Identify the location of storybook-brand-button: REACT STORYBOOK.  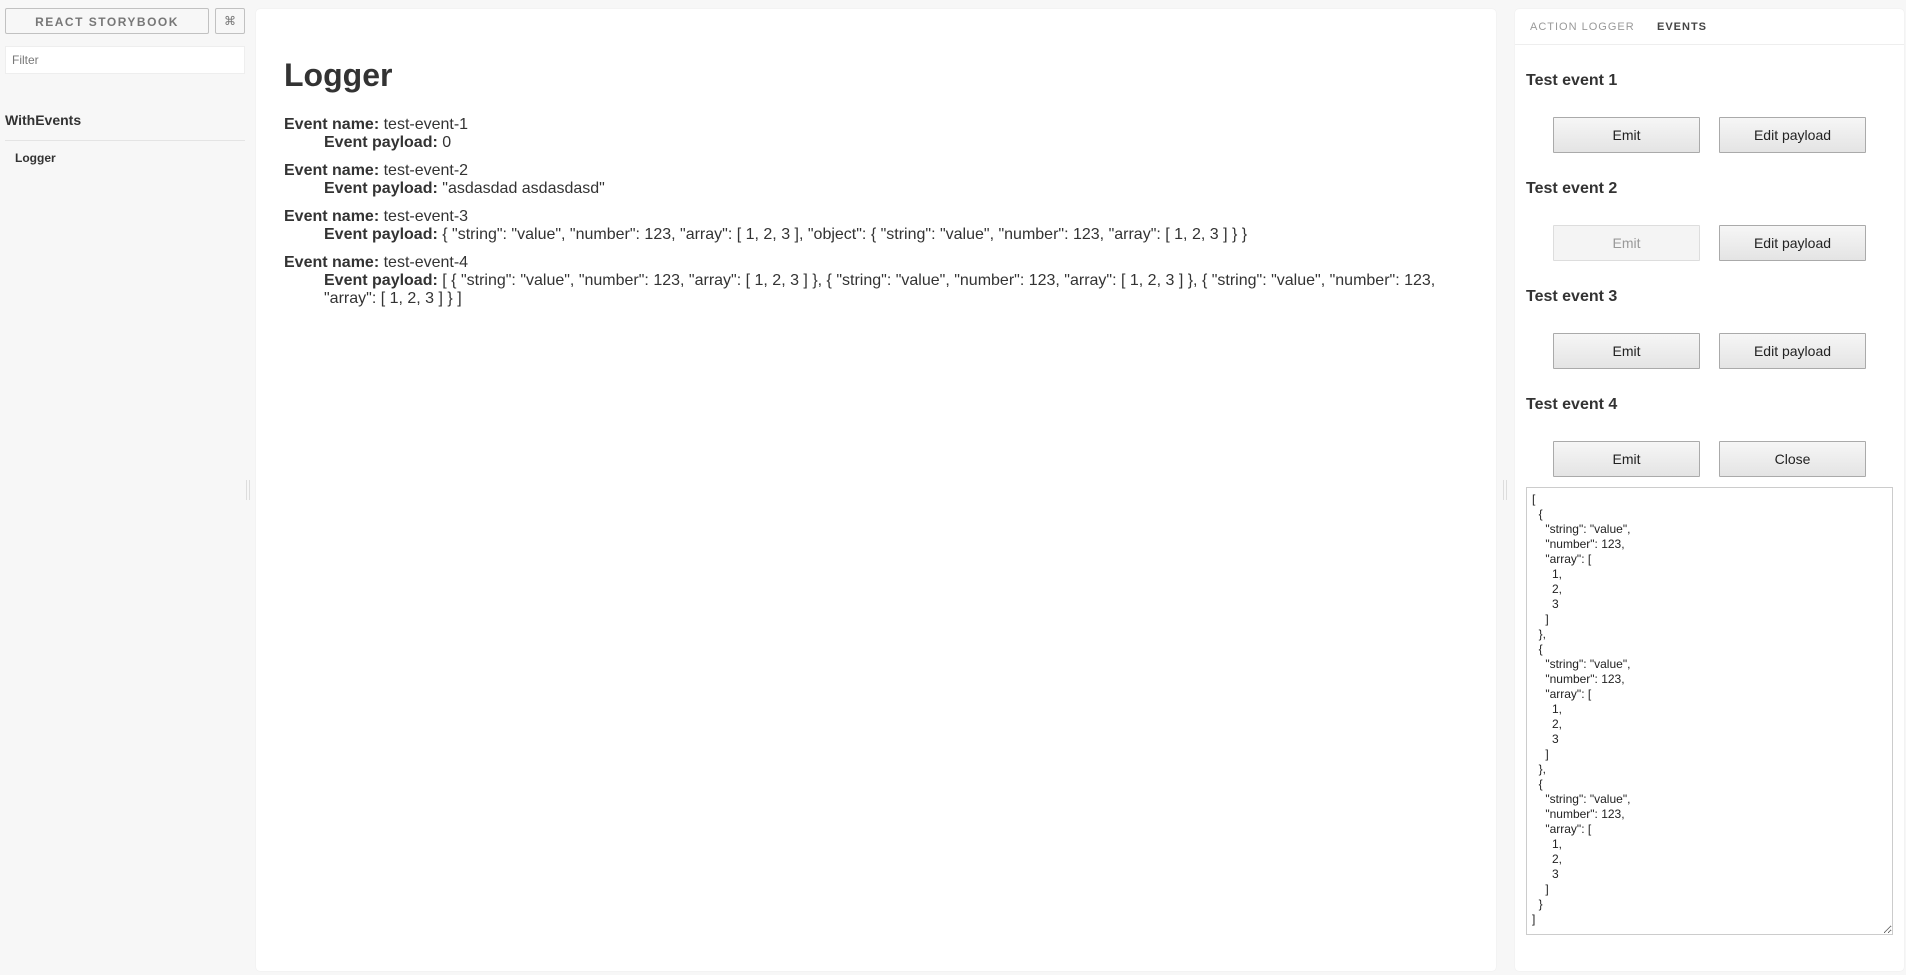
(107, 21).